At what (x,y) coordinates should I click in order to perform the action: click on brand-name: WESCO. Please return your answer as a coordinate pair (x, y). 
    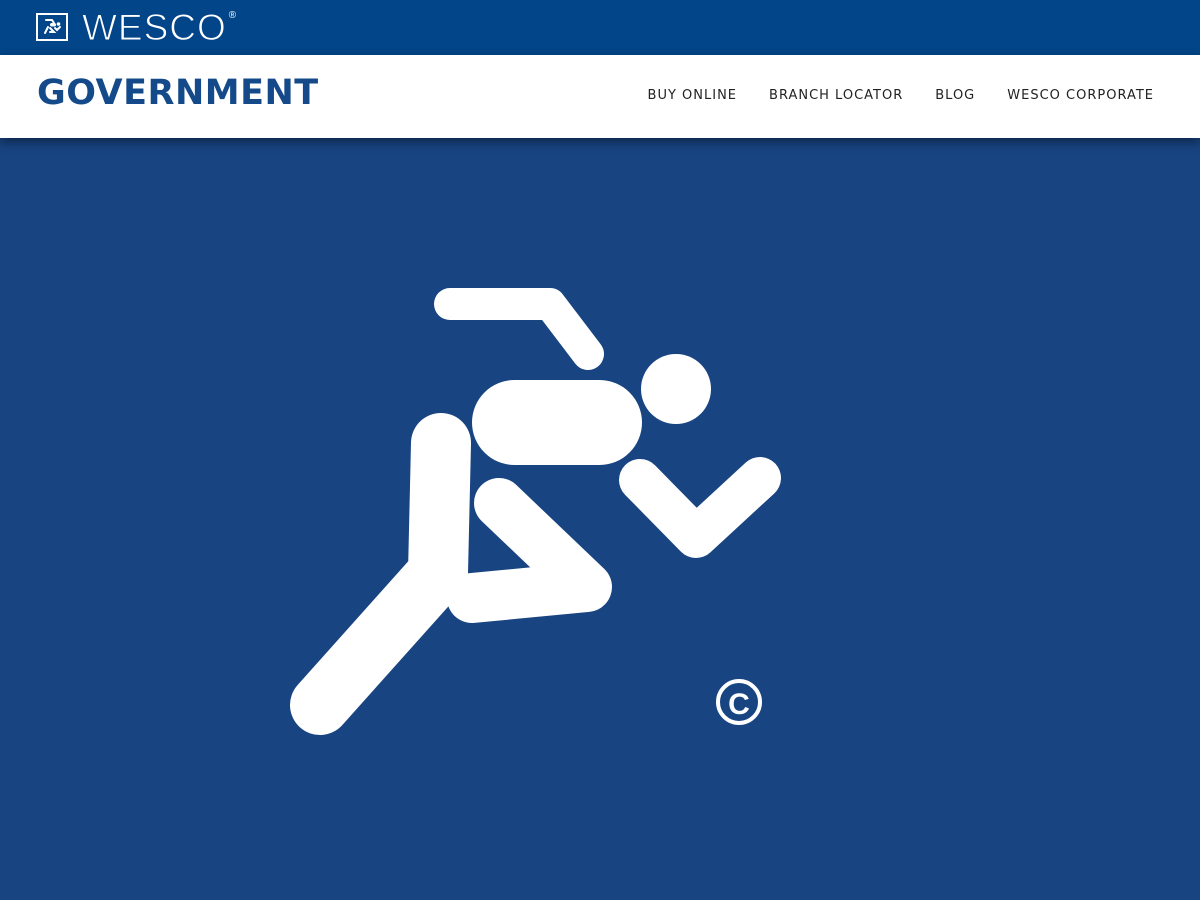
    Looking at the image, I should click on (154, 27).